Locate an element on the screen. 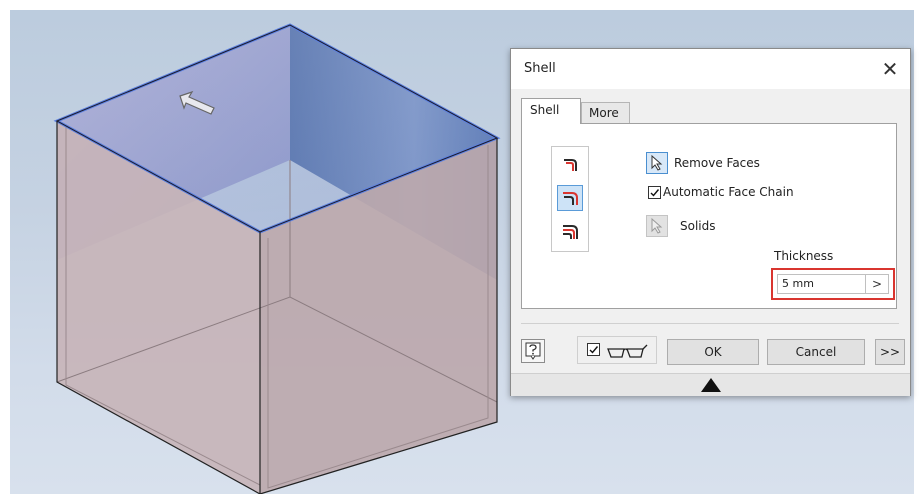 The image size is (922, 502). automatic-face-chain-label: Automatic Face Chain is located at coordinates (728, 192).